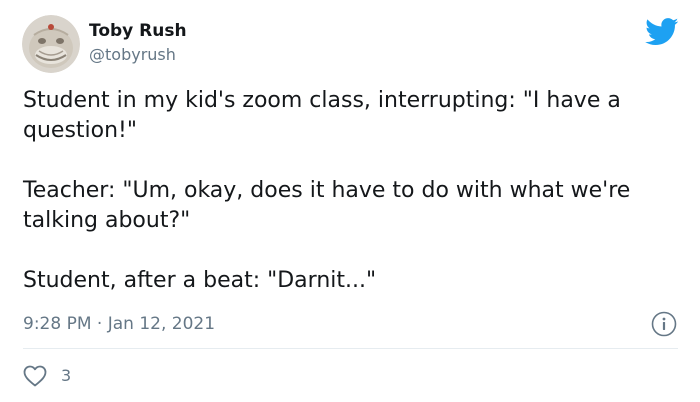  Describe the element at coordinates (662, 32) in the screenshot. I see `twitter-bird-icon` at that location.